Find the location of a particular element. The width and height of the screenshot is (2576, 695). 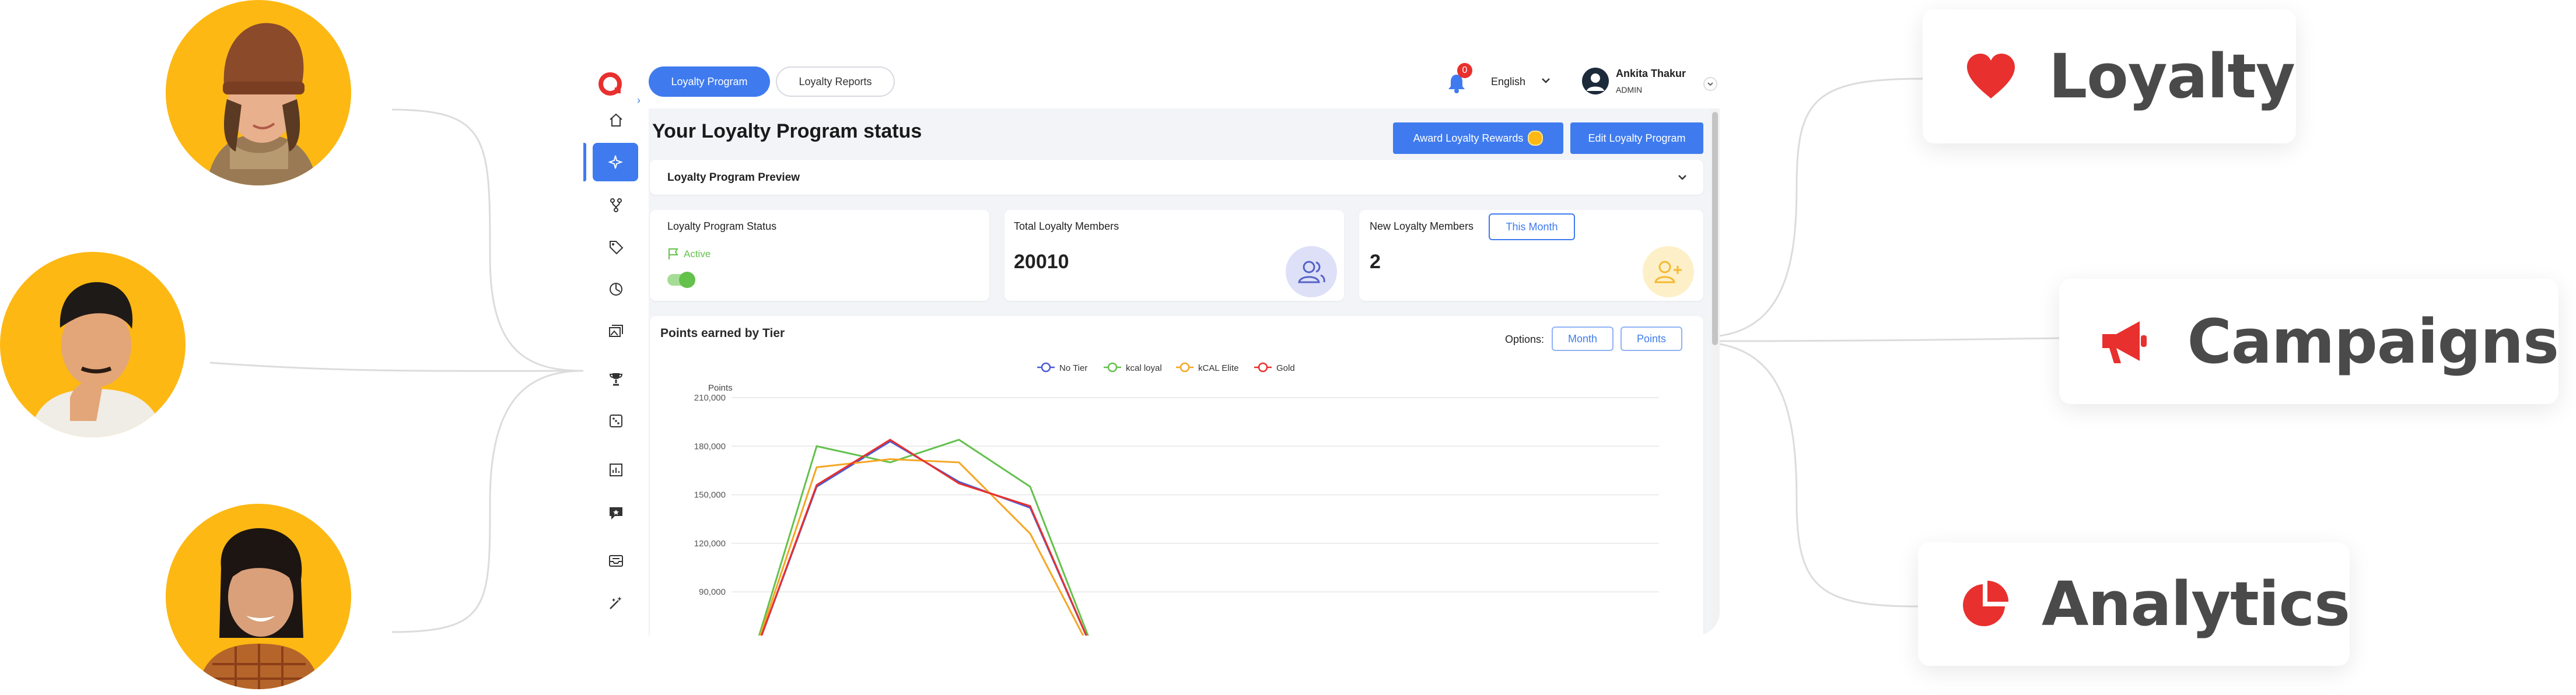

user-menu-chevron-icon is located at coordinates (1710, 84).